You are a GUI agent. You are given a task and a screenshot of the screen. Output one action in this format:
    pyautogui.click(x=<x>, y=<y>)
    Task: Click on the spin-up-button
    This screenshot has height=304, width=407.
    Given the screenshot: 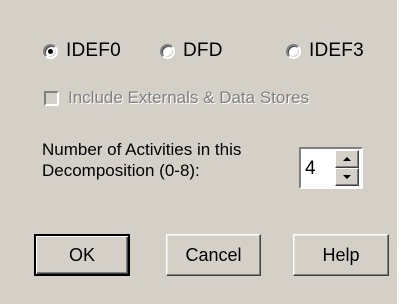 What is the action you would take?
    pyautogui.click(x=347, y=159)
    